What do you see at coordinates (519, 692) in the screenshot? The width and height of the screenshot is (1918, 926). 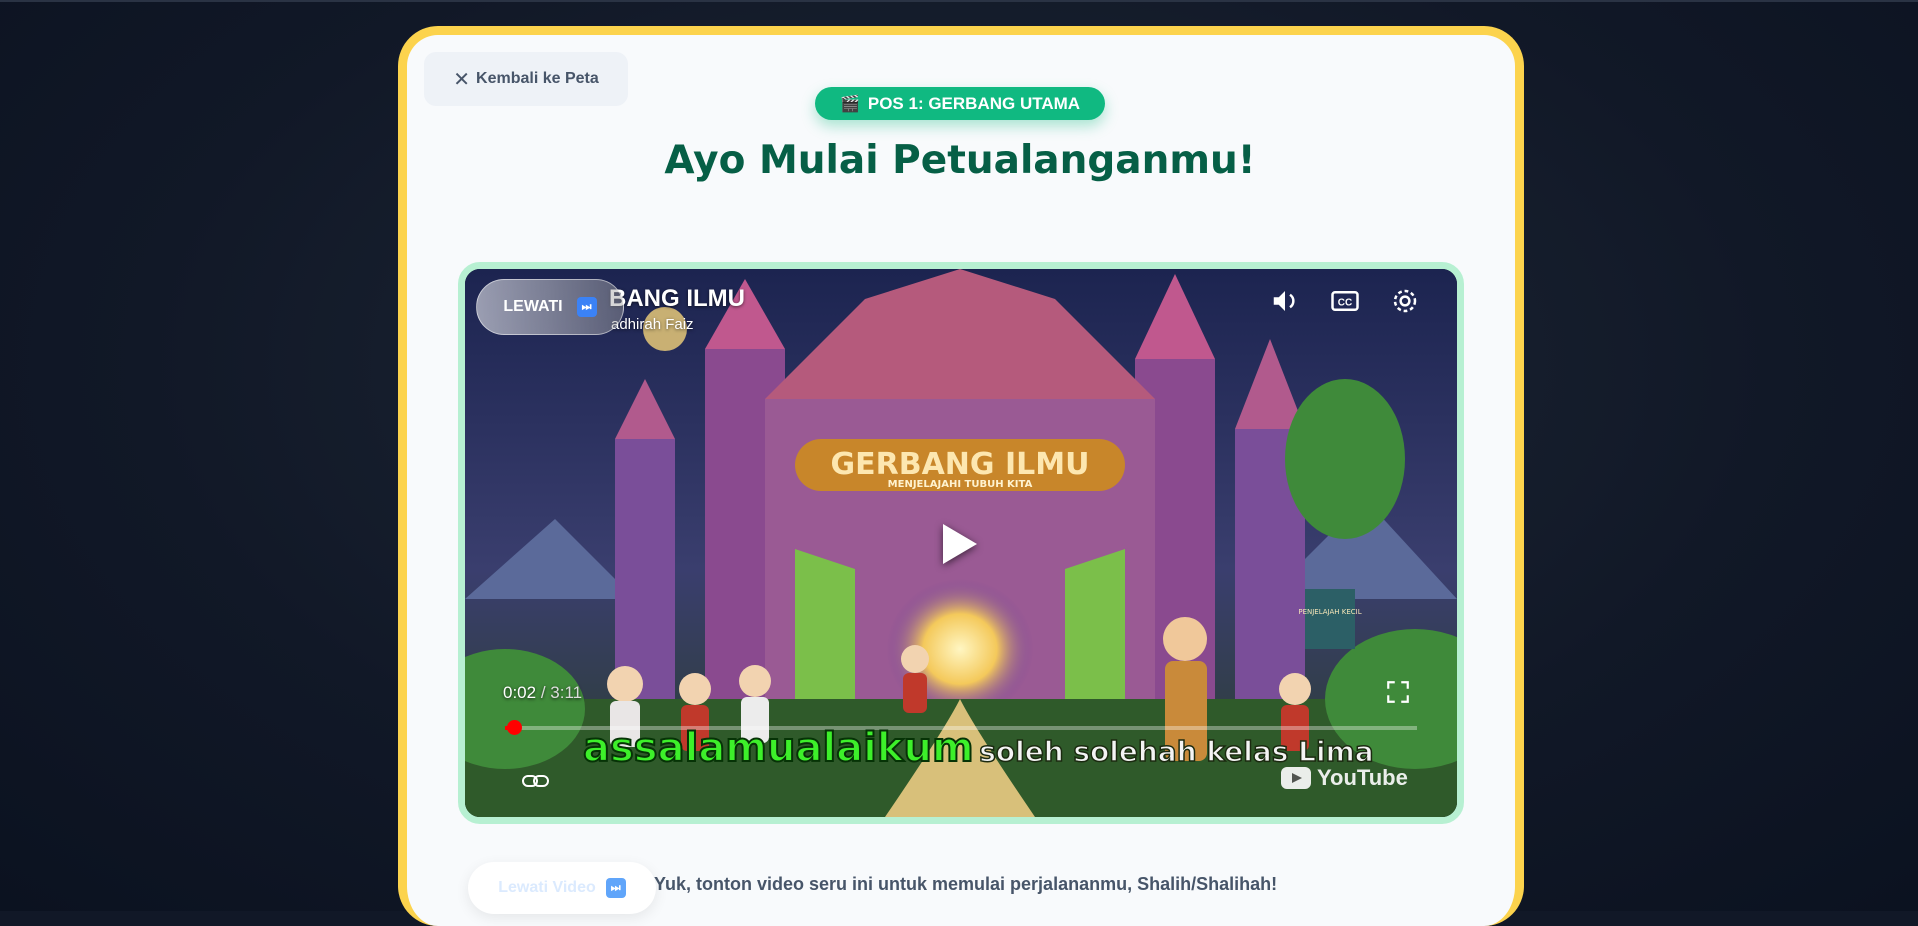 I see `current-time: 0:02` at bounding box center [519, 692].